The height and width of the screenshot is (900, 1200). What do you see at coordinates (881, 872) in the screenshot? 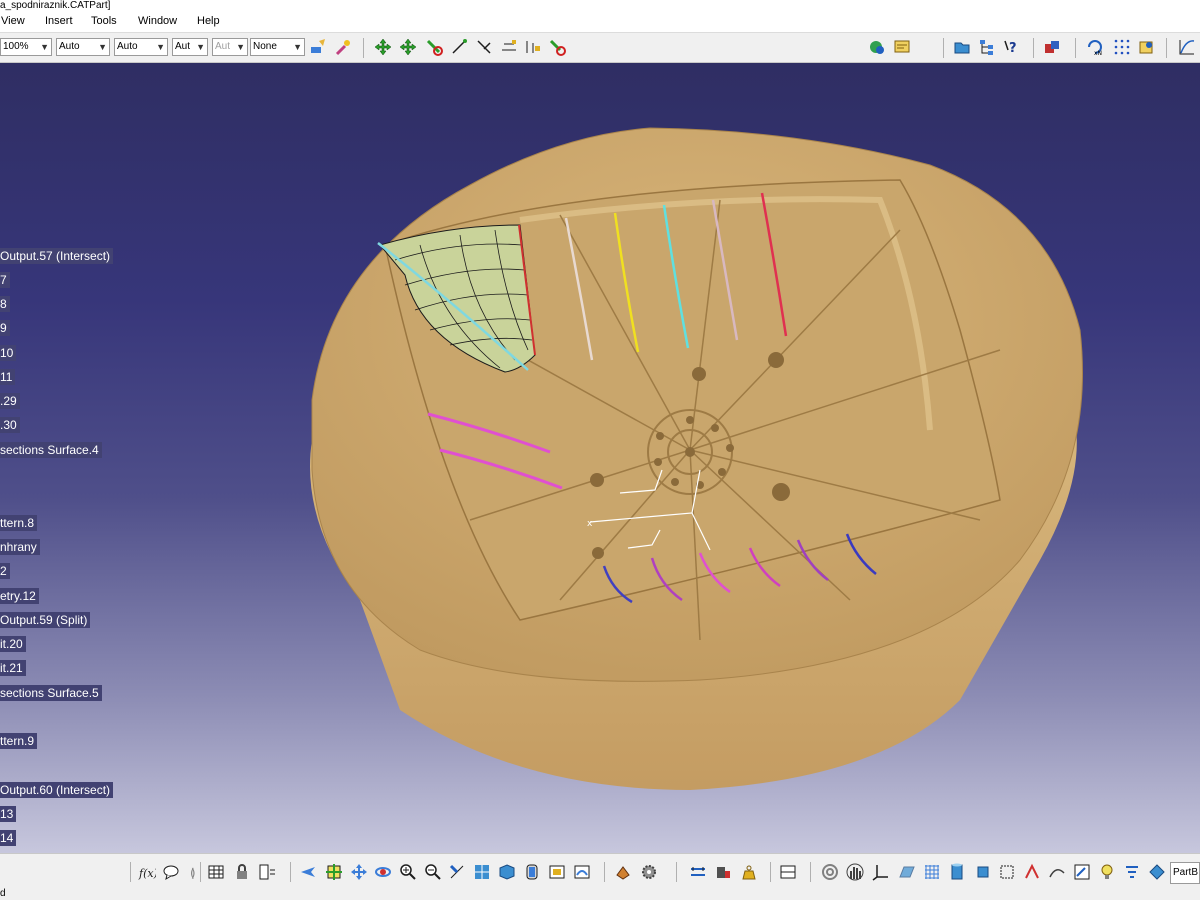
I see `axis-icon` at bounding box center [881, 872].